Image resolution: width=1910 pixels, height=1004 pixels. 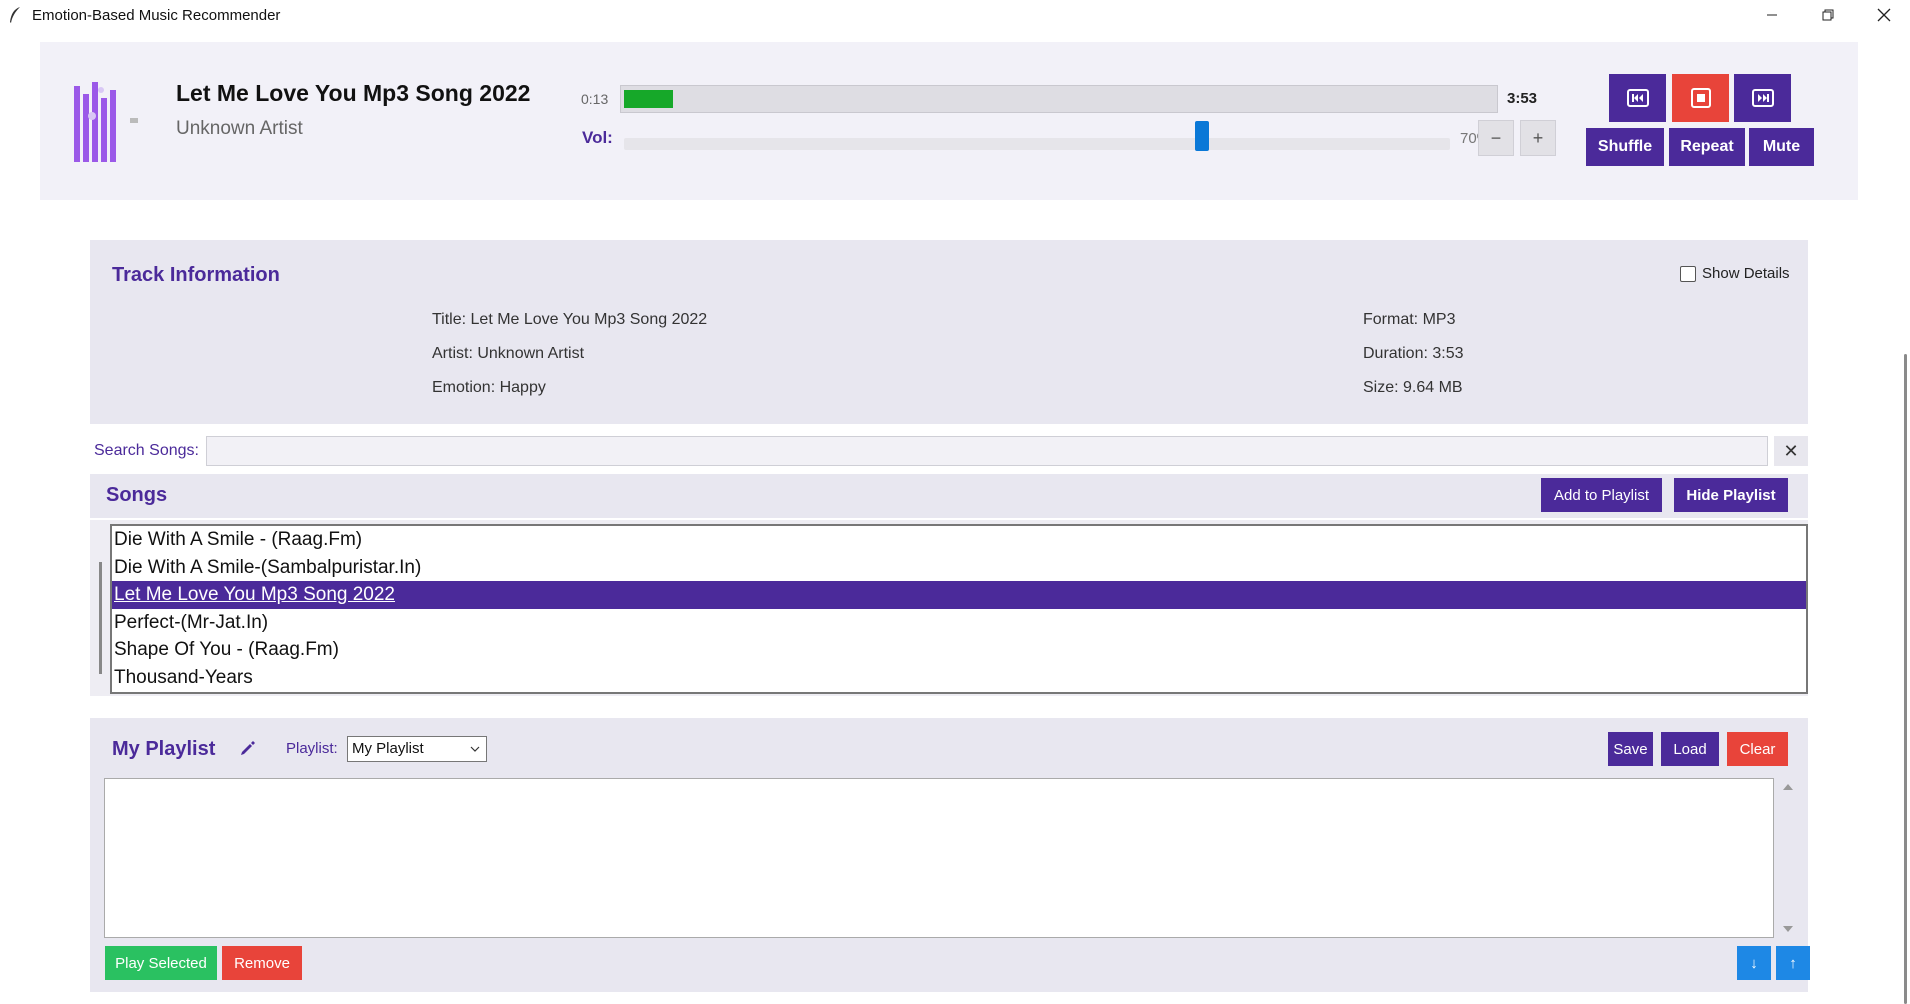 What do you see at coordinates (1202, 136) in the screenshot?
I see `volume-slider-thumb` at bounding box center [1202, 136].